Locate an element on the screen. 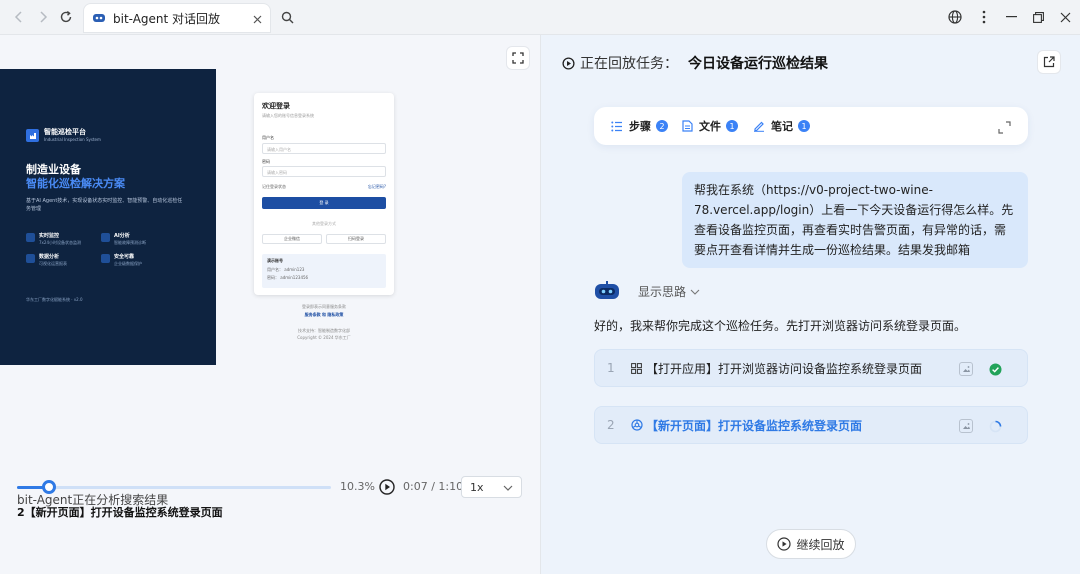  continue-replay-button: 继续回放 is located at coordinates (811, 544).